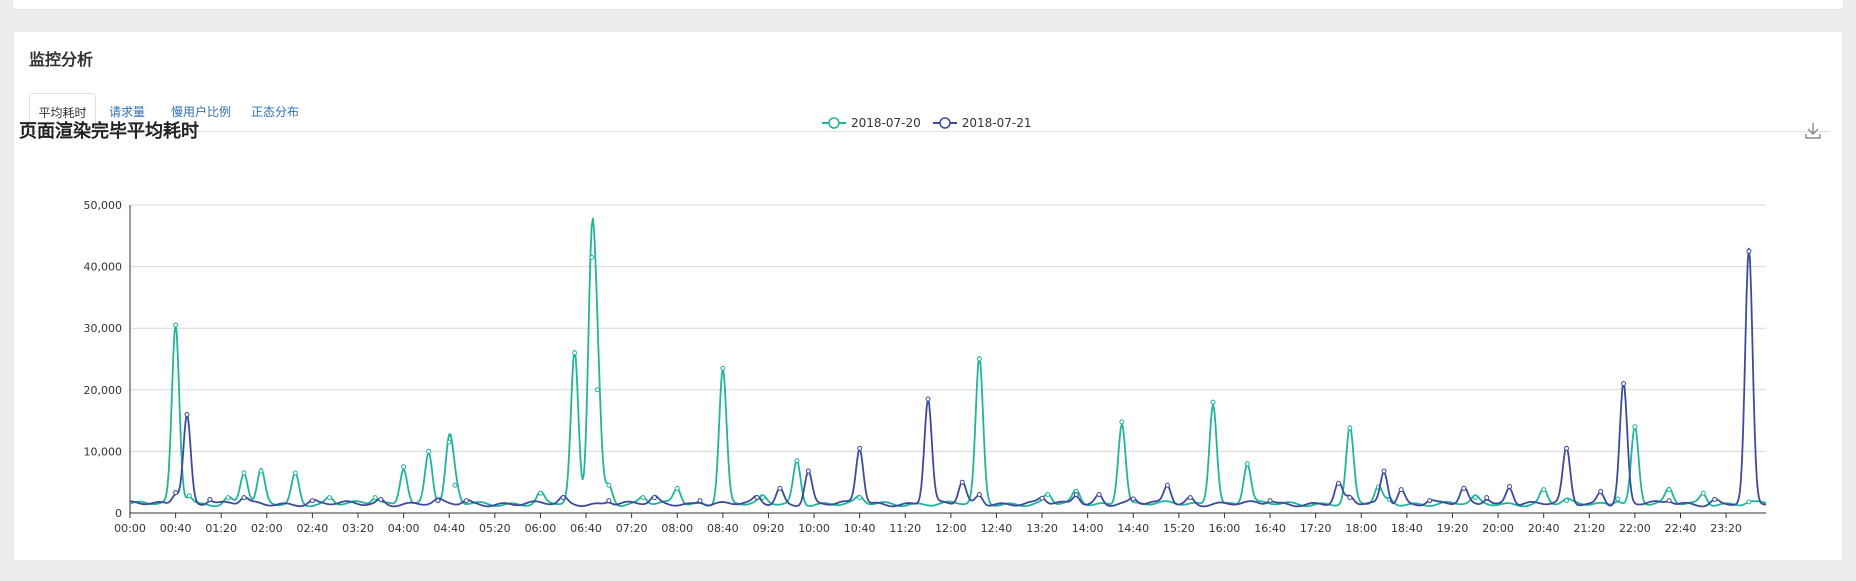 The width and height of the screenshot is (1856, 581). What do you see at coordinates (814, 528) in the screenshot?
I see `x-tick-label: 10:00` at bounding box center [814, 528].